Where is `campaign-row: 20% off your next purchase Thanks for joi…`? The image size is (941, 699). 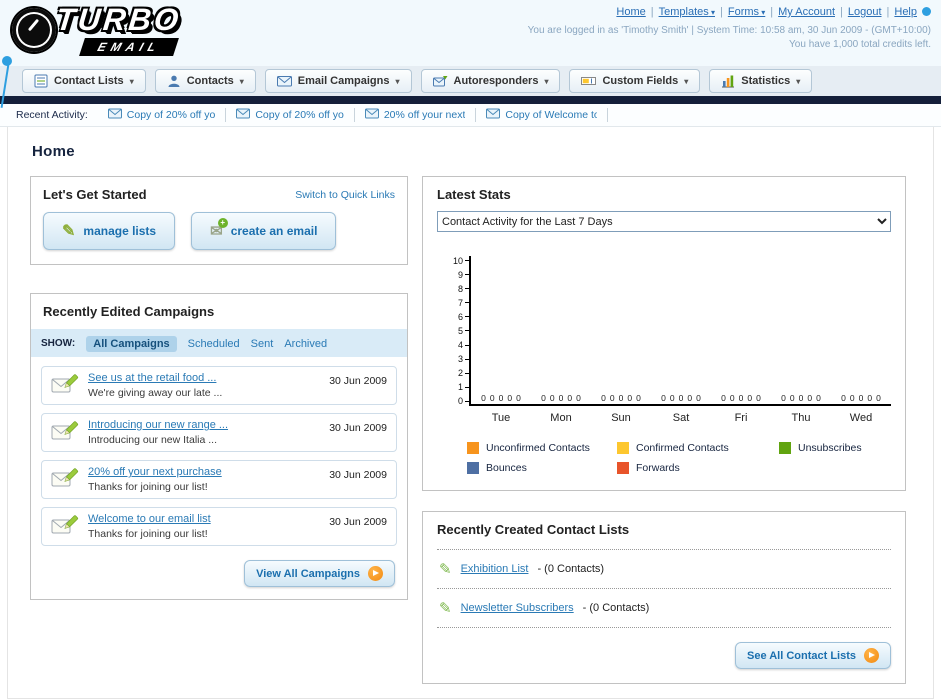 campaign-row: 20% off your next purchase Thanks for joi… is located at coordinates (219, 479).